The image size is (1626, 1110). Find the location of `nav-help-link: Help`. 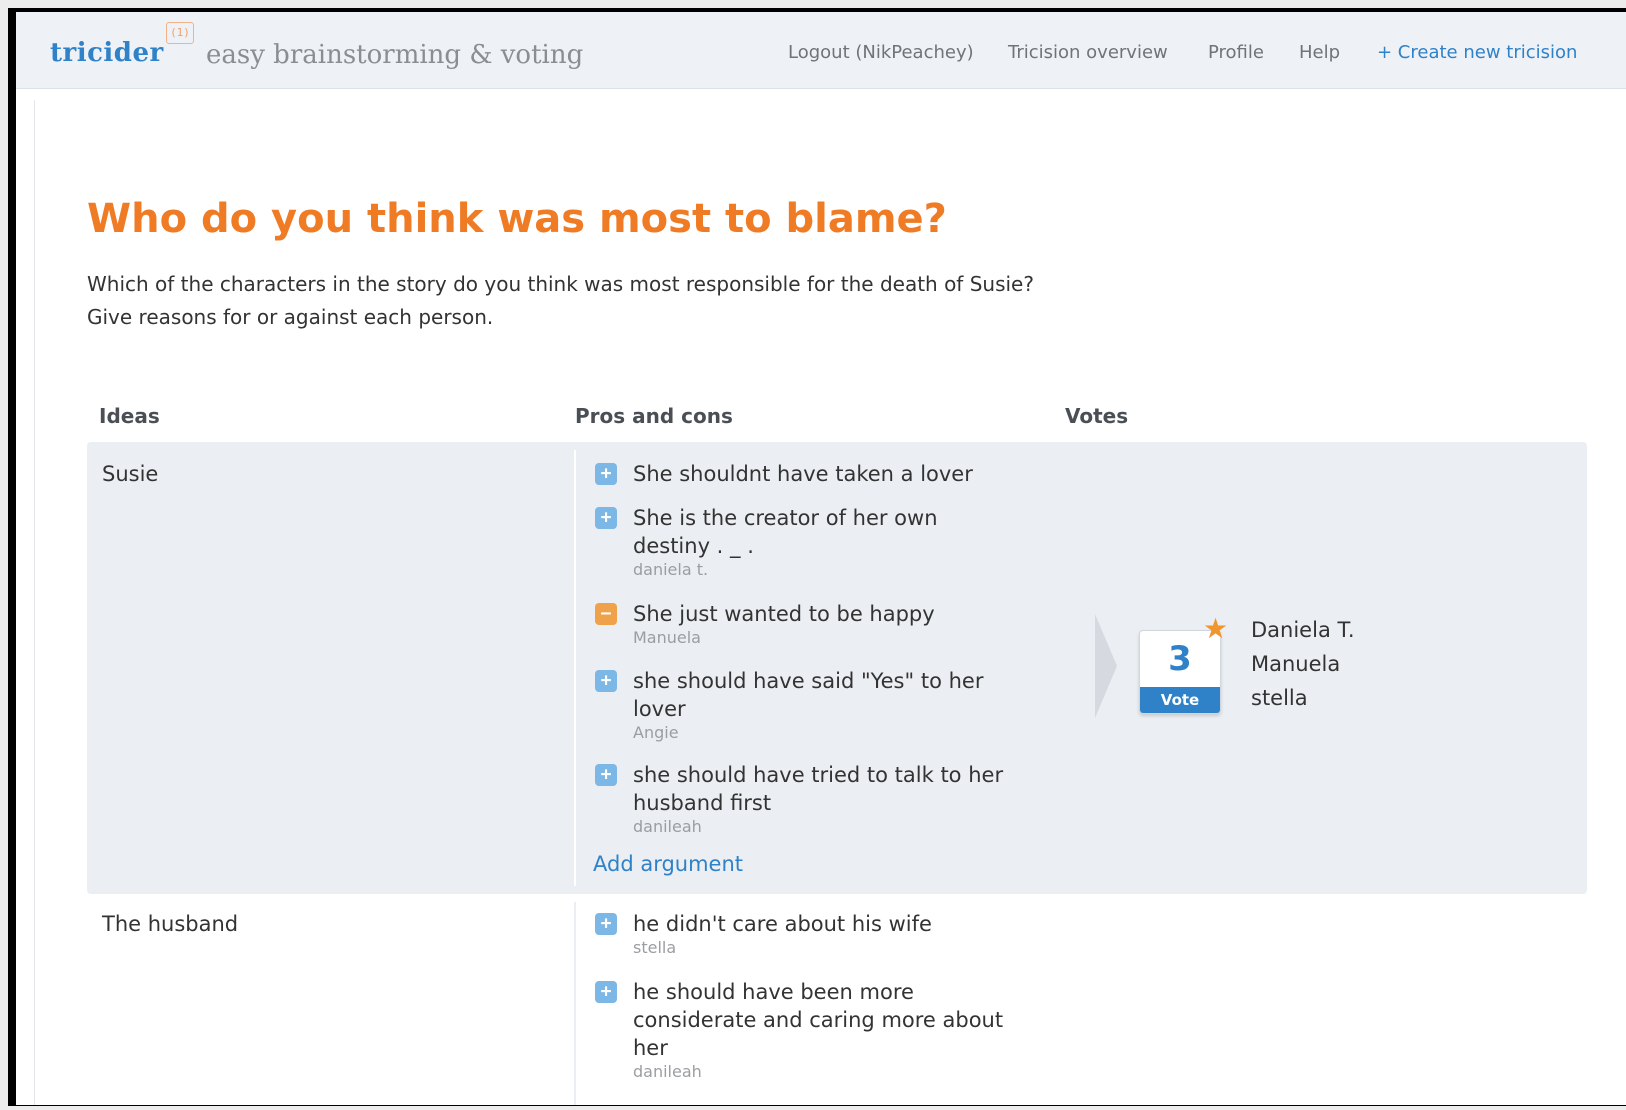

nav-help-link: Help is located at coordinates (1319, 52).